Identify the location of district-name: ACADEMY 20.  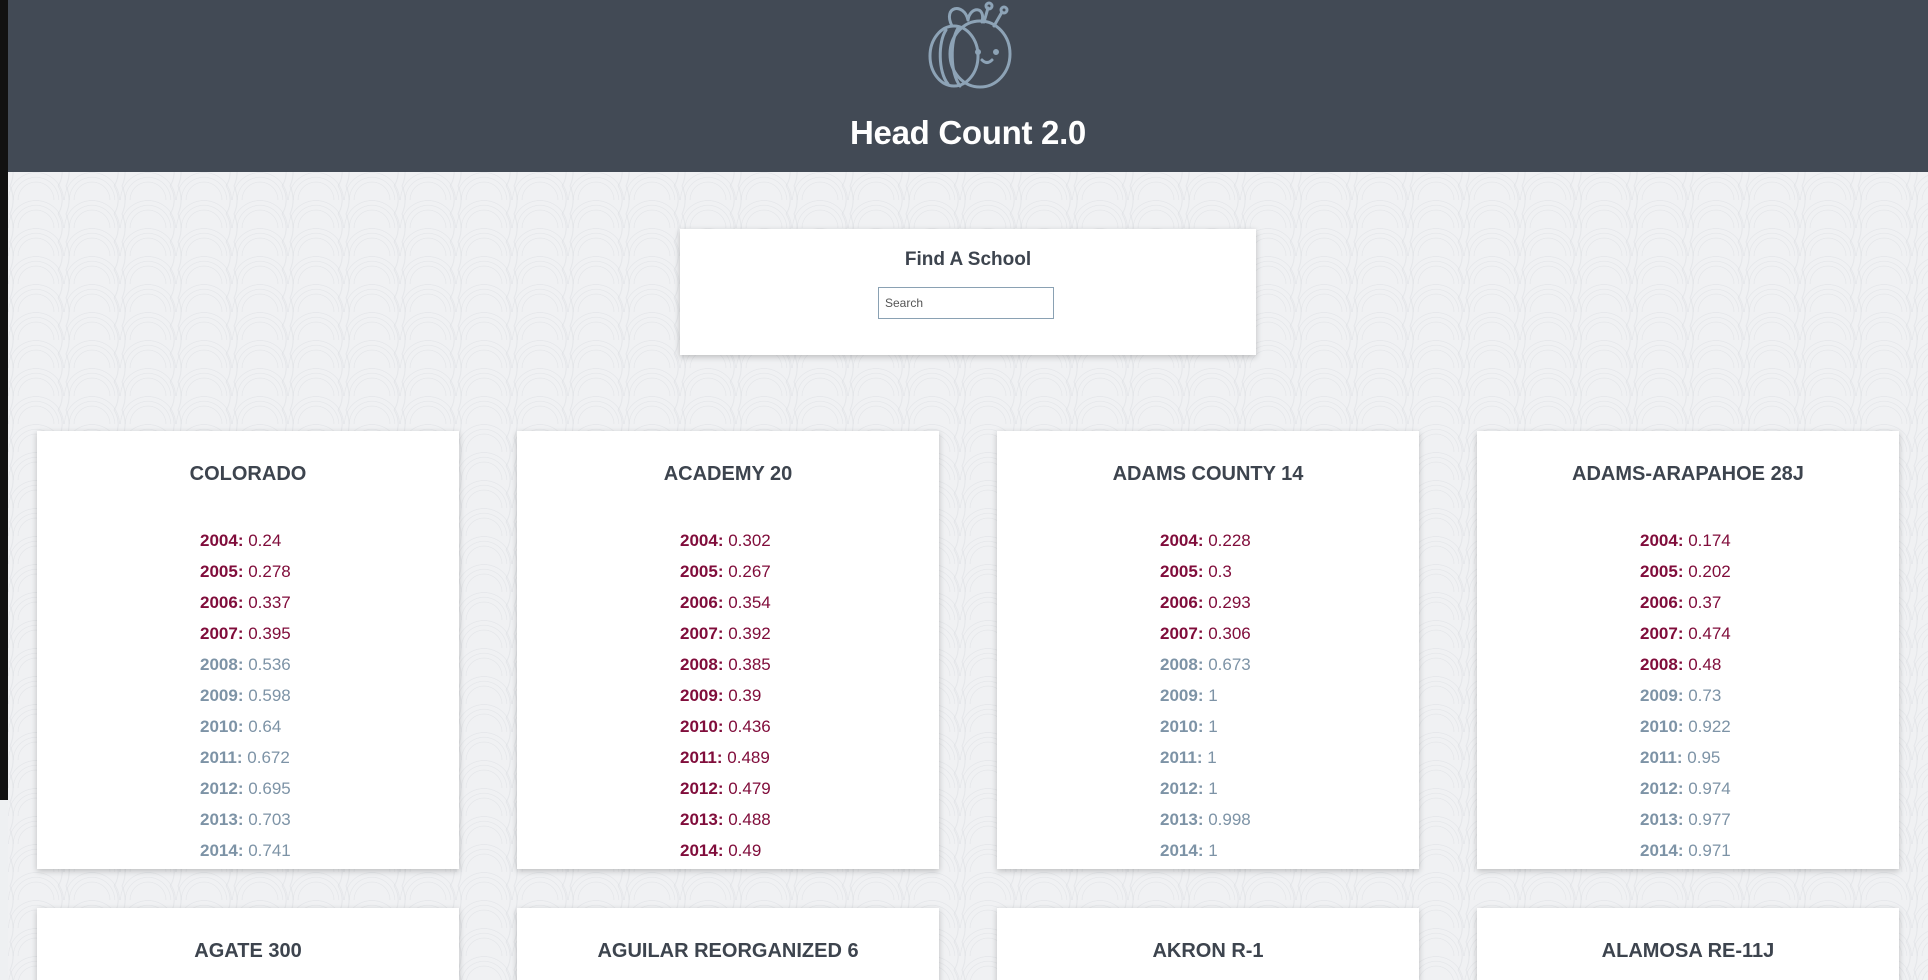
(728, 474).